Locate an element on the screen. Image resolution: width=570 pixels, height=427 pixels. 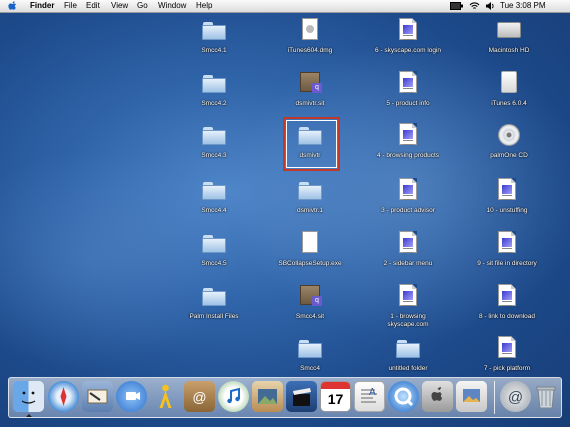
document-icon is located at coordinates (310, 242).